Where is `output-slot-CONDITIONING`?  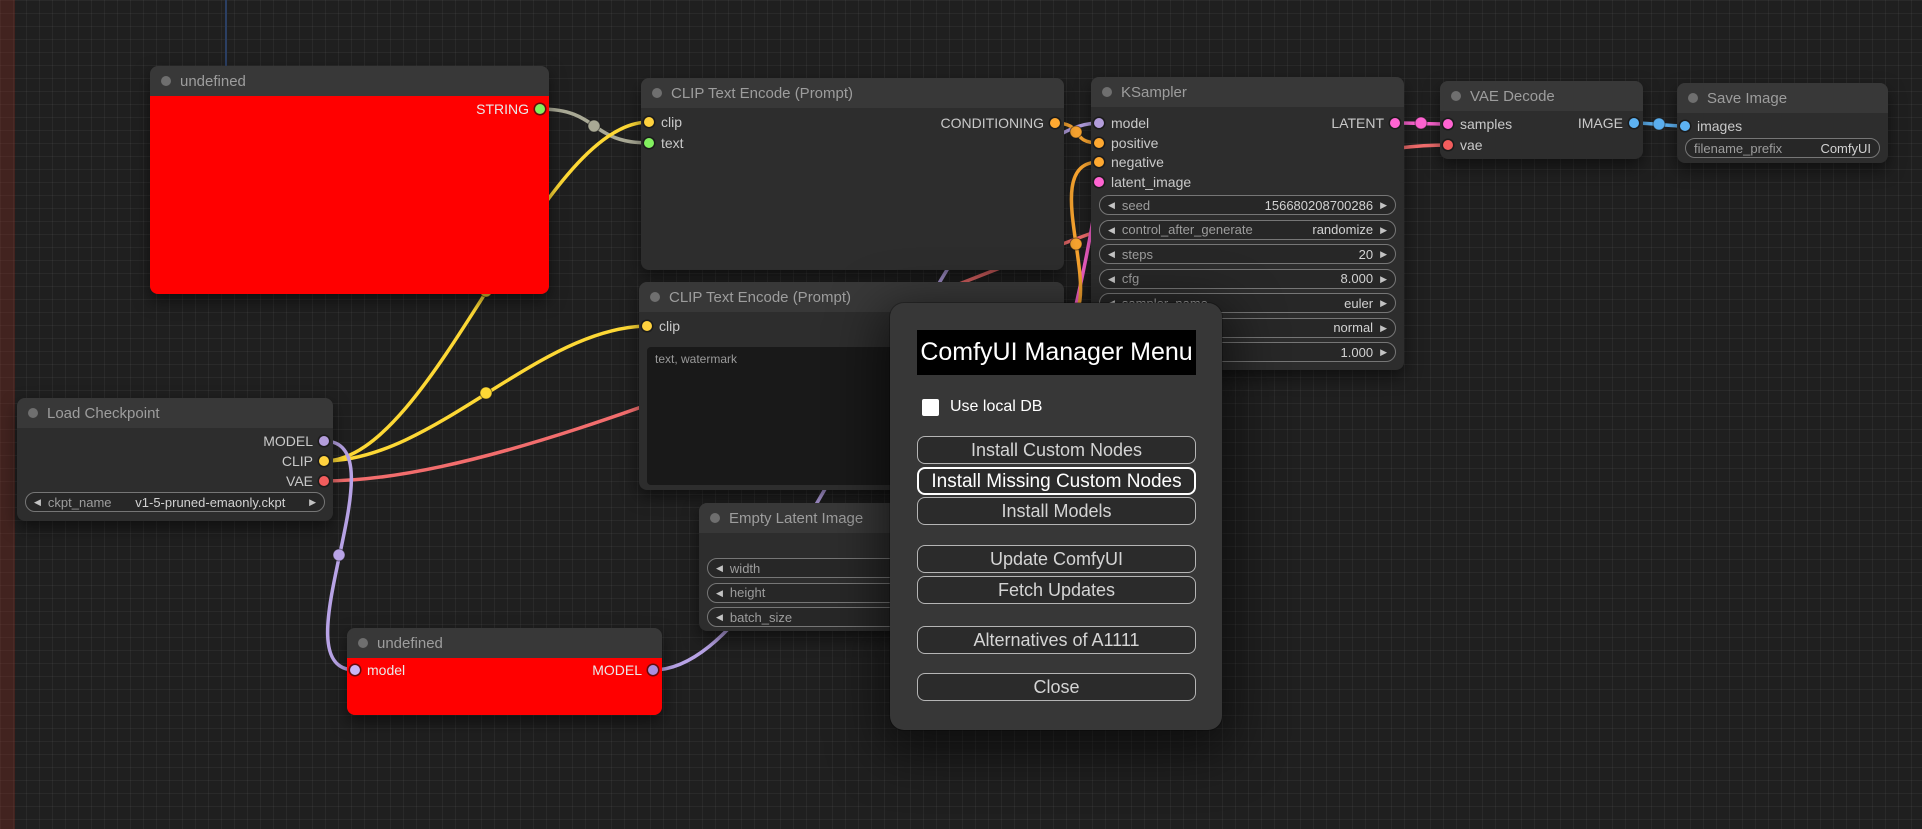 output-slot-CONDITIONING is located at coordinates (1055, 123).